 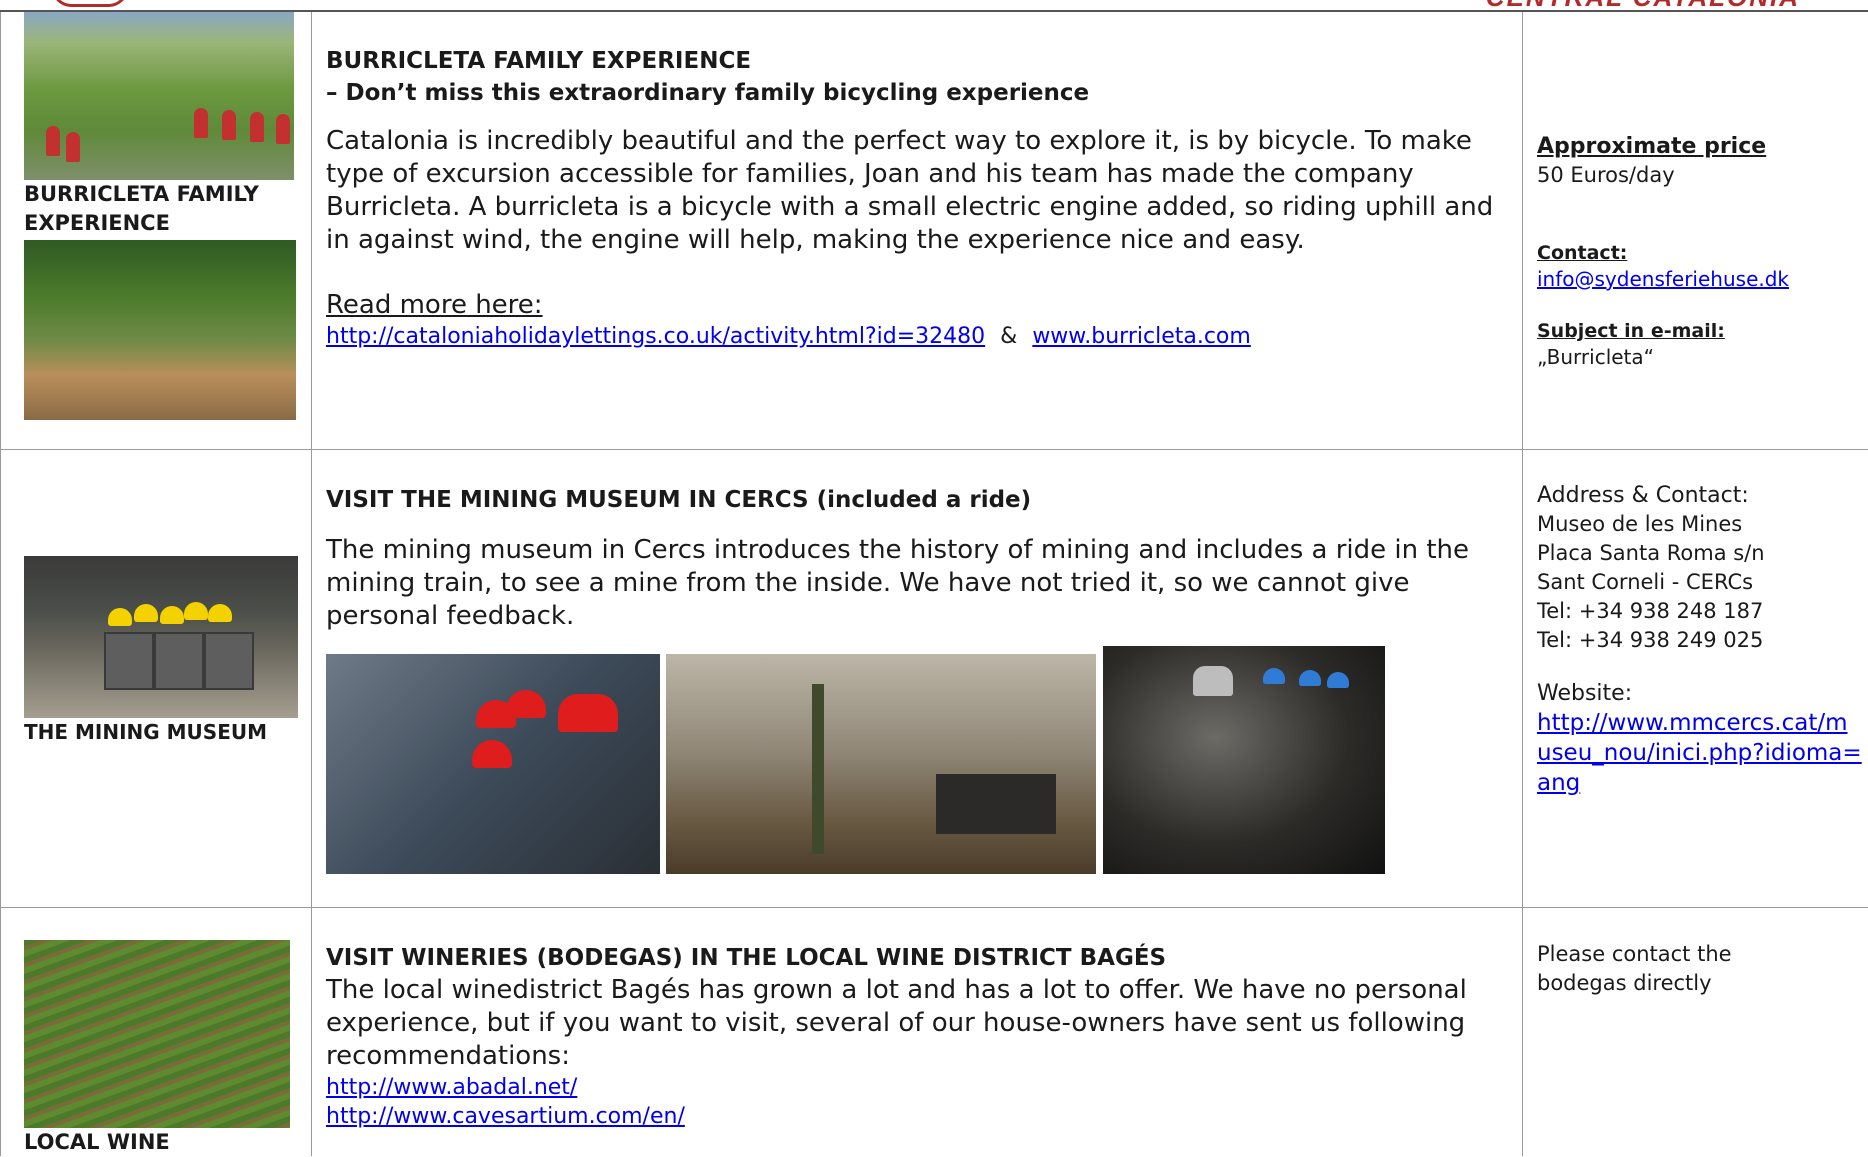 I want to click on contact-label: Contact:, so click(x=1582, y=253).